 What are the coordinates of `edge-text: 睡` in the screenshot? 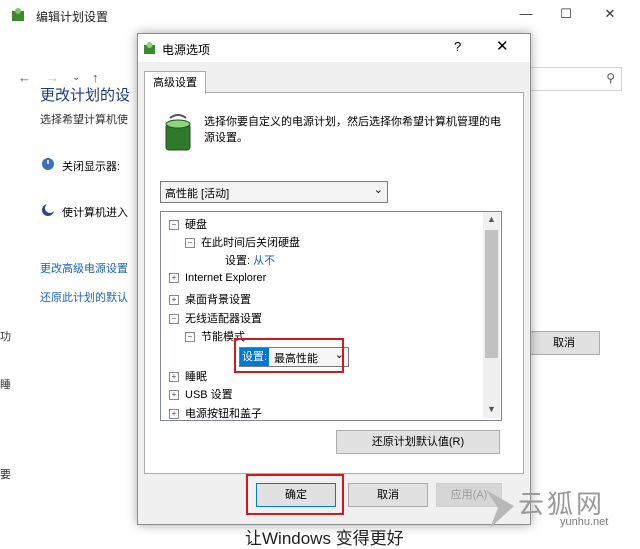 It's located at (5, 385).